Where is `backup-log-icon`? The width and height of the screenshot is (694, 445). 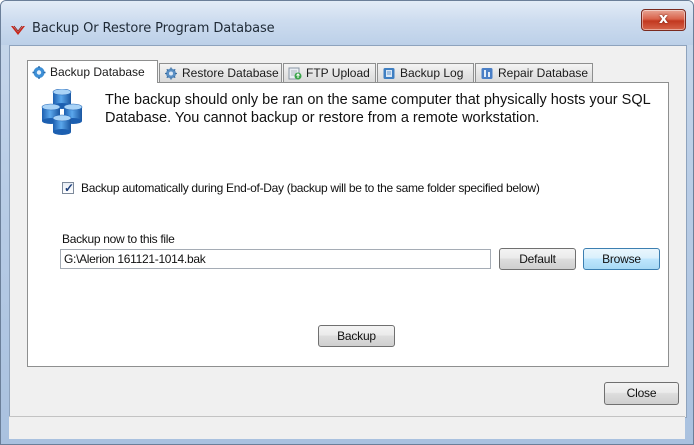
backup-log-icon is located at coordinates (389, 73).